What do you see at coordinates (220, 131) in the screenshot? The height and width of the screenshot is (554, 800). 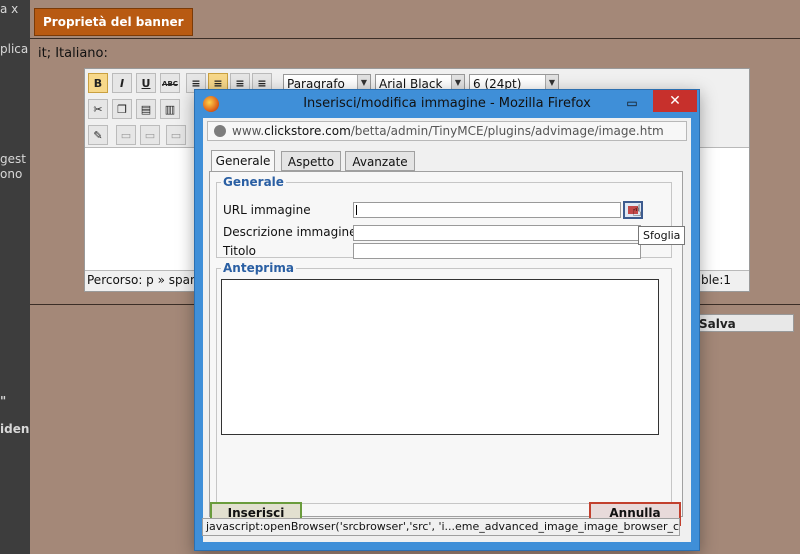 I see `globe-icon` at bounding box center [220, 131].